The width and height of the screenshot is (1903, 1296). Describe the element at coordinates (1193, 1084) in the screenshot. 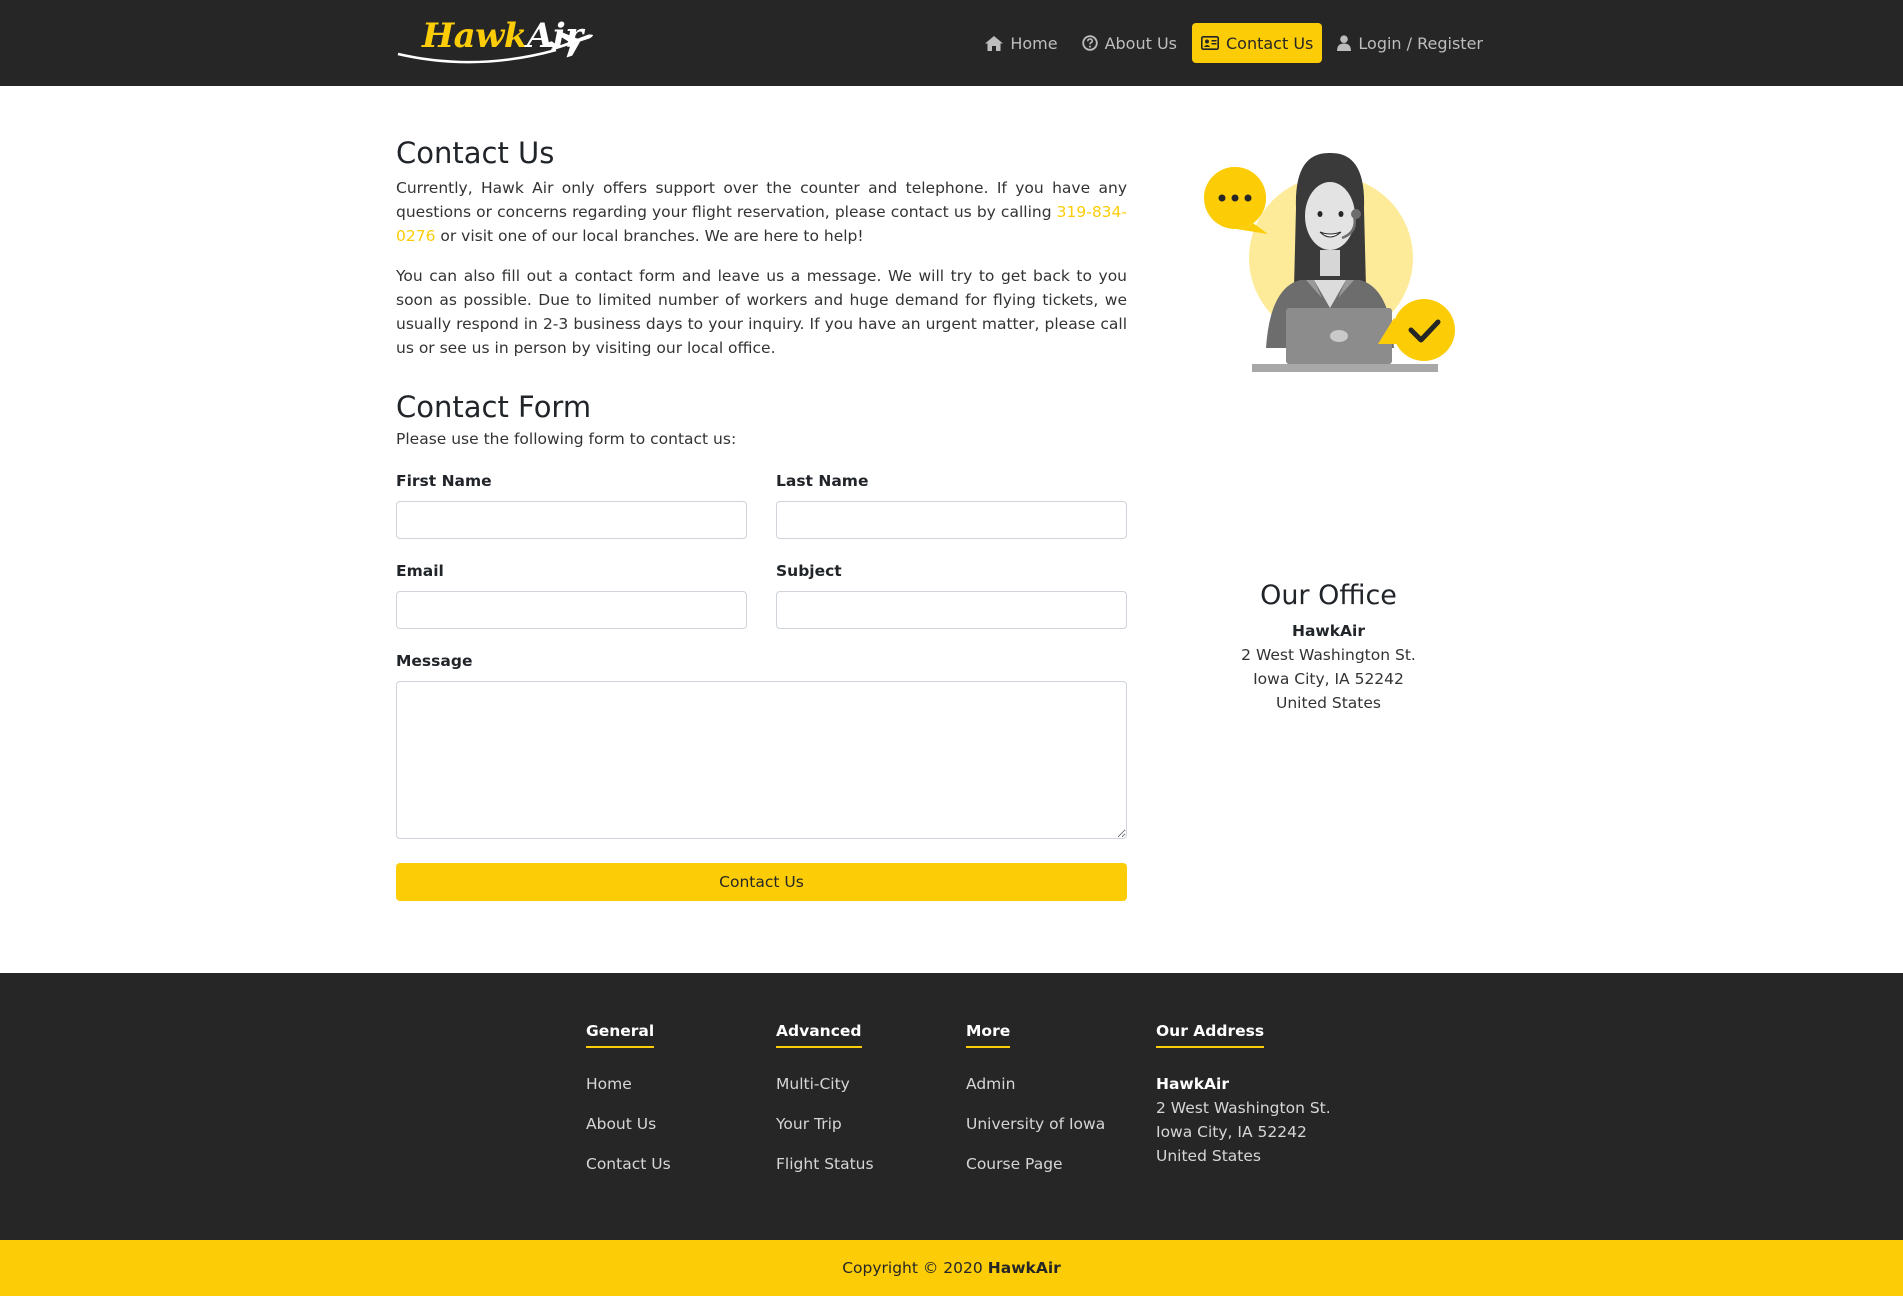

I see `footer-address-company: HawkAir` at that location.